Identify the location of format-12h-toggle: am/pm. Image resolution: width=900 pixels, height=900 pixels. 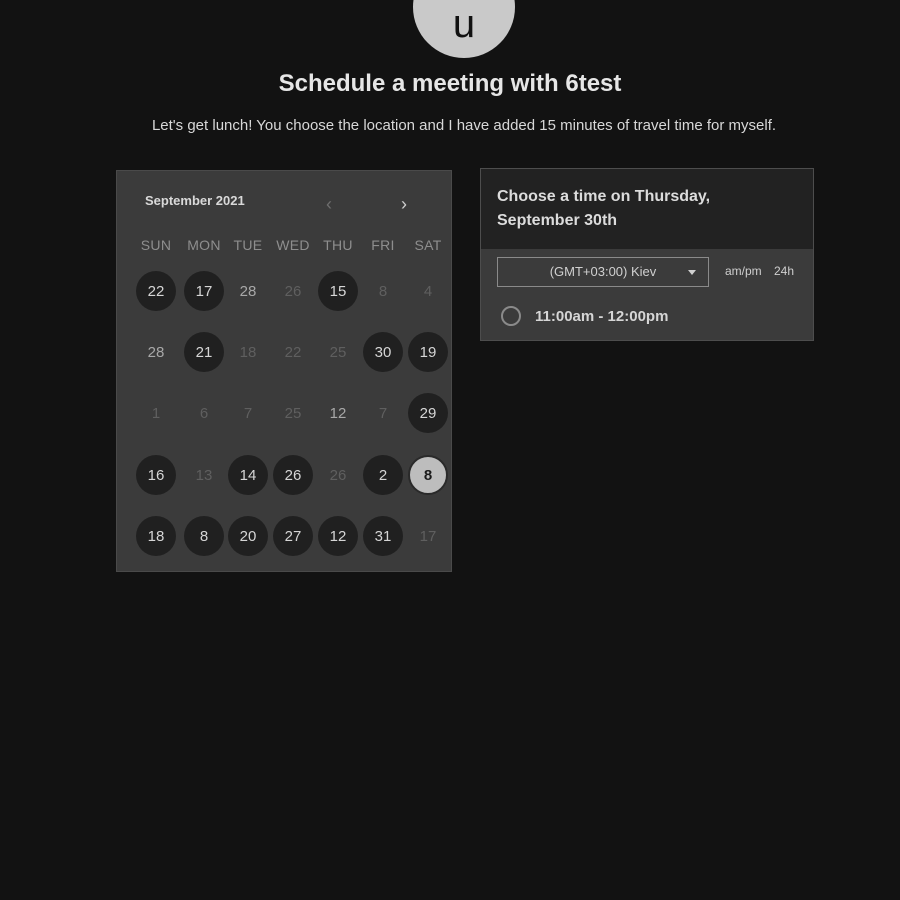
(743, 271).